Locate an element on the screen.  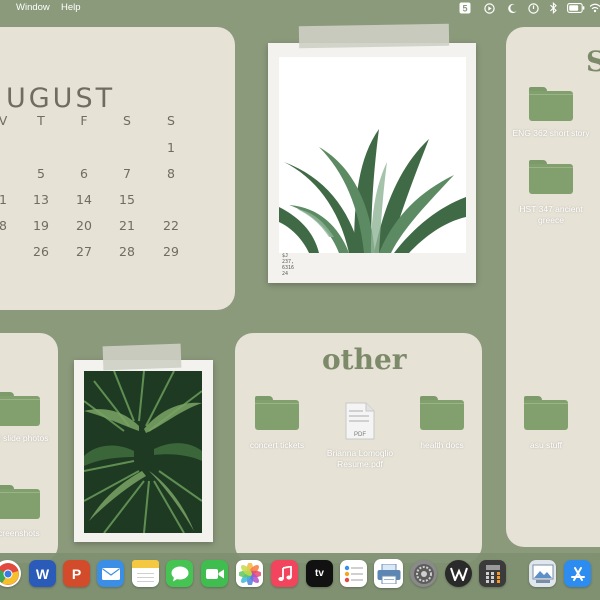
calendar-day: 14 is located at coordinates (84, 199).